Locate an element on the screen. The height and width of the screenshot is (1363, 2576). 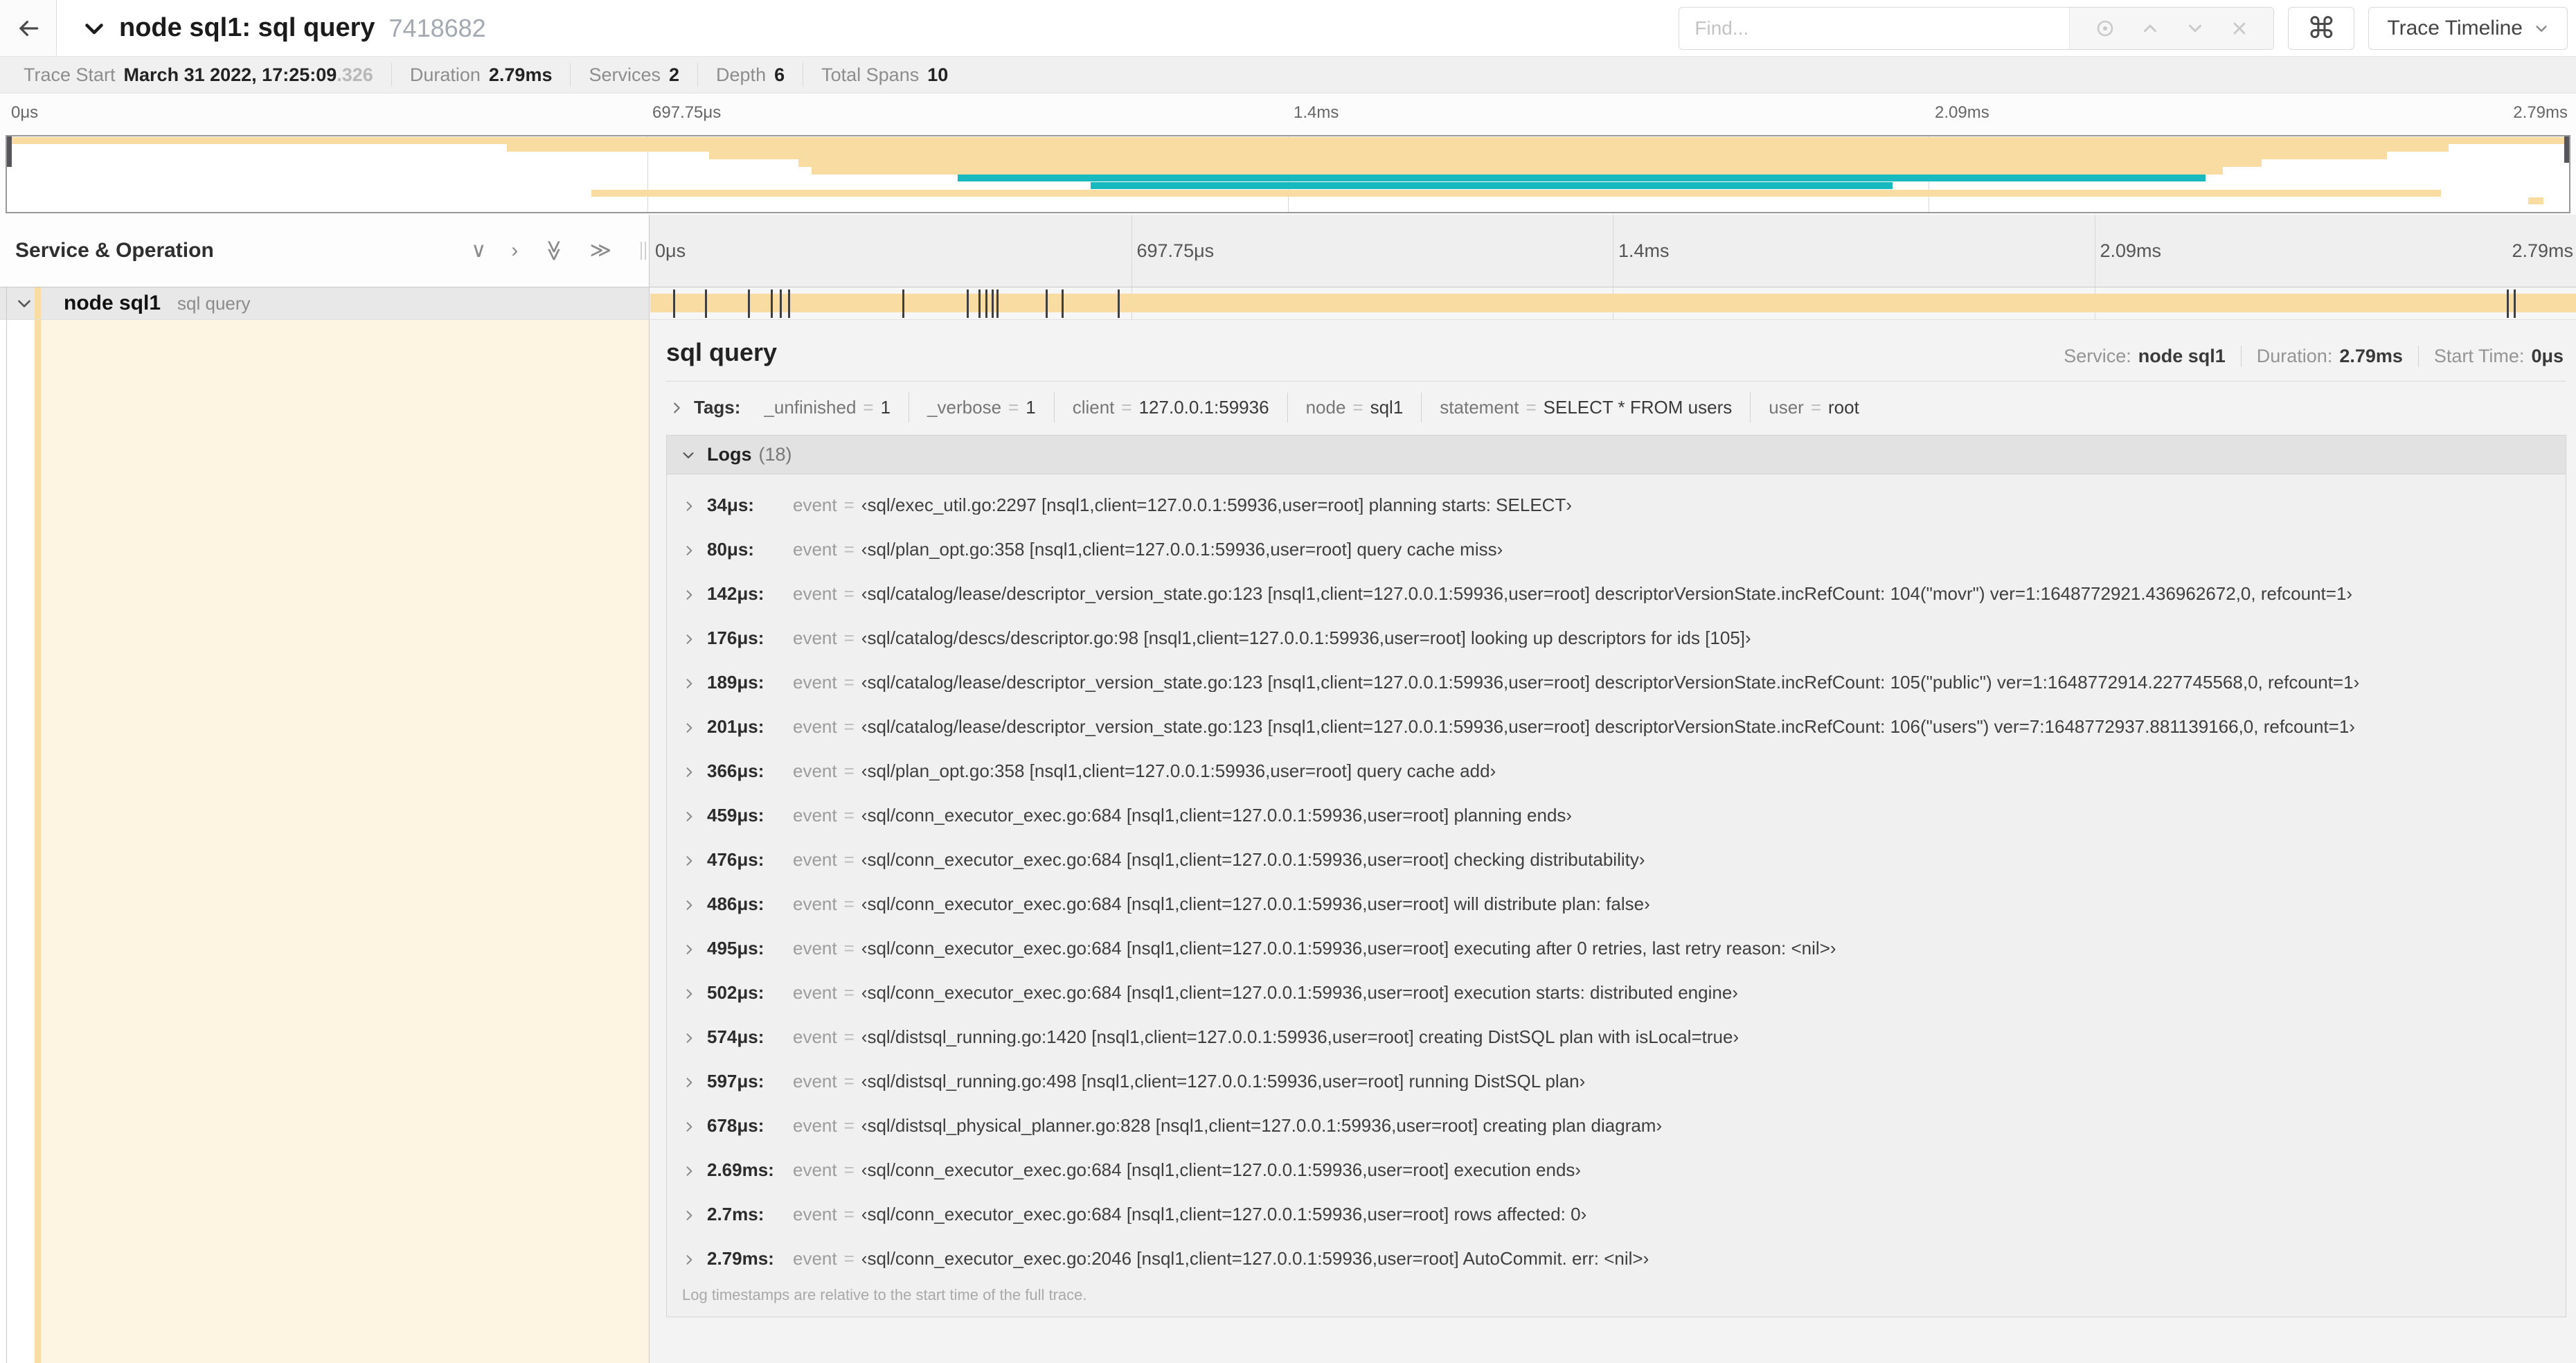
tag-value: 1 is located at coordinates (885, 407).